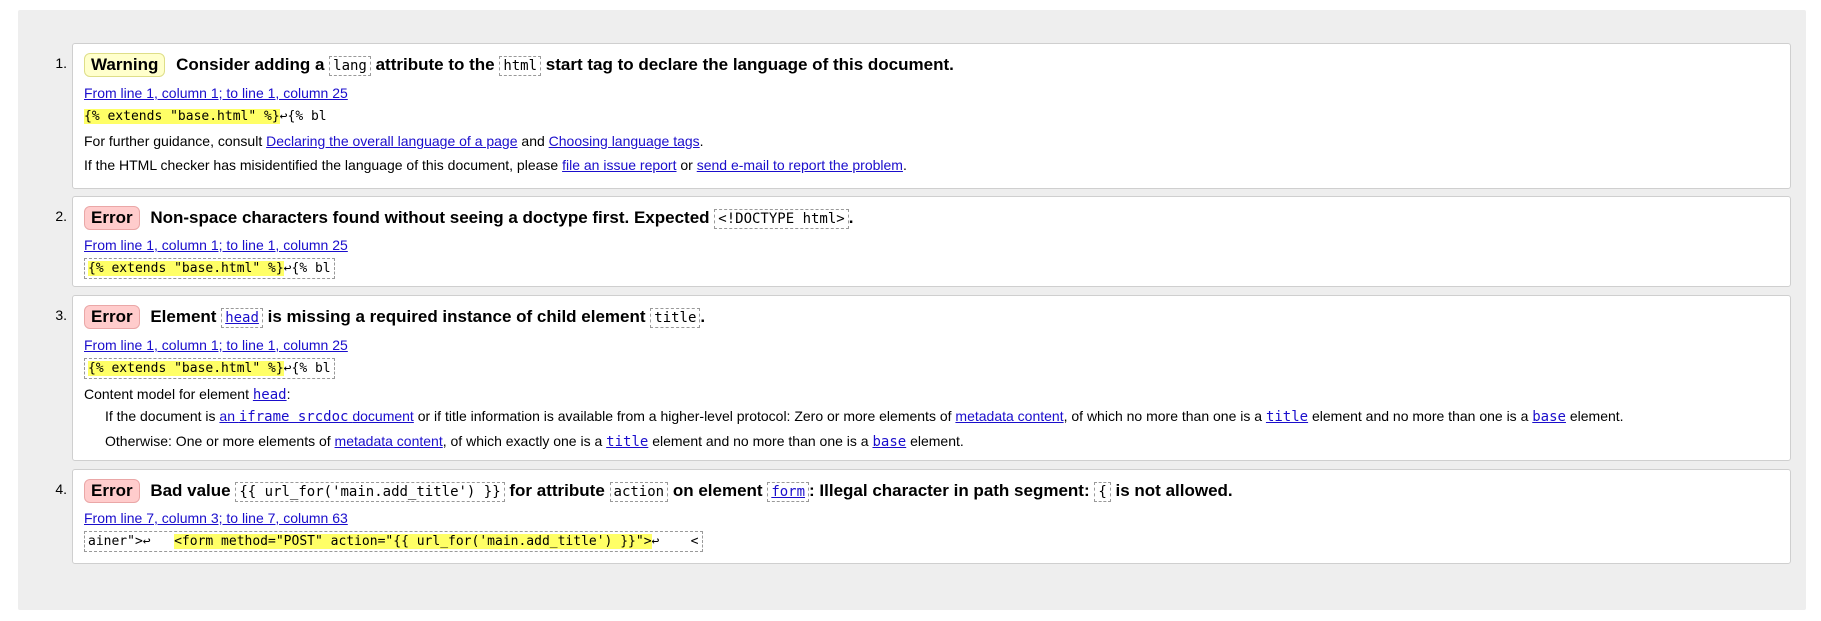 The image size is (1821, 621). I want to click on code-snippet: html, so click(520, 66).